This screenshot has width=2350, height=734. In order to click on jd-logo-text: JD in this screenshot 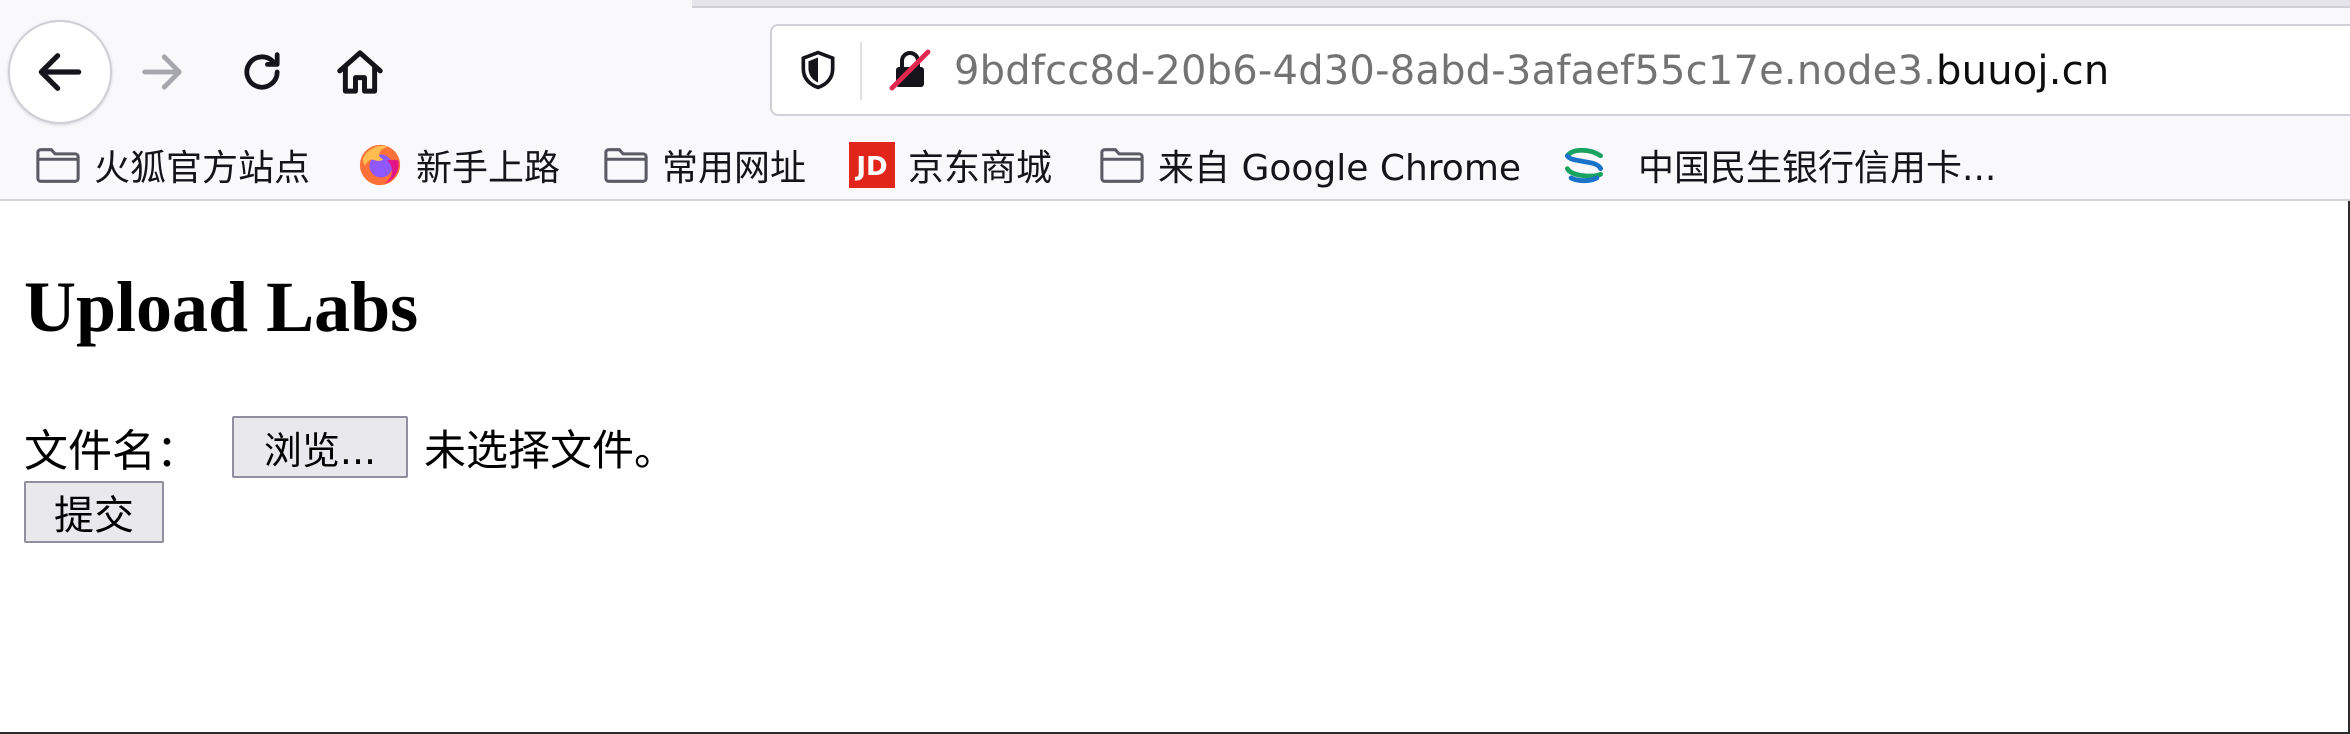, I will do `click(870, 167)`.